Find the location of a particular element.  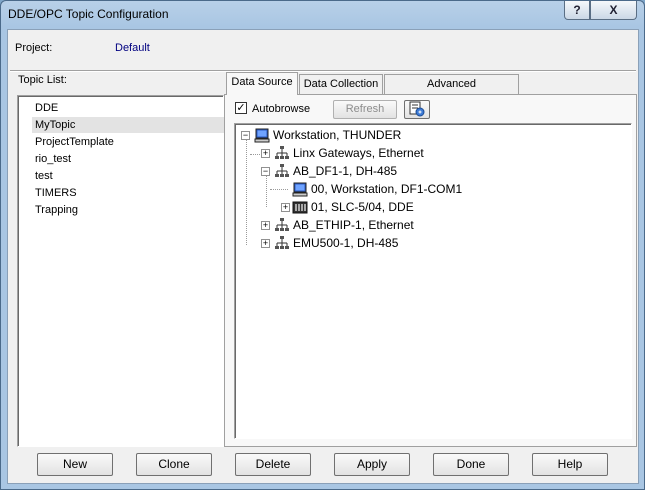

expand-toggle-slc: + is located at coordinates (285, 207).